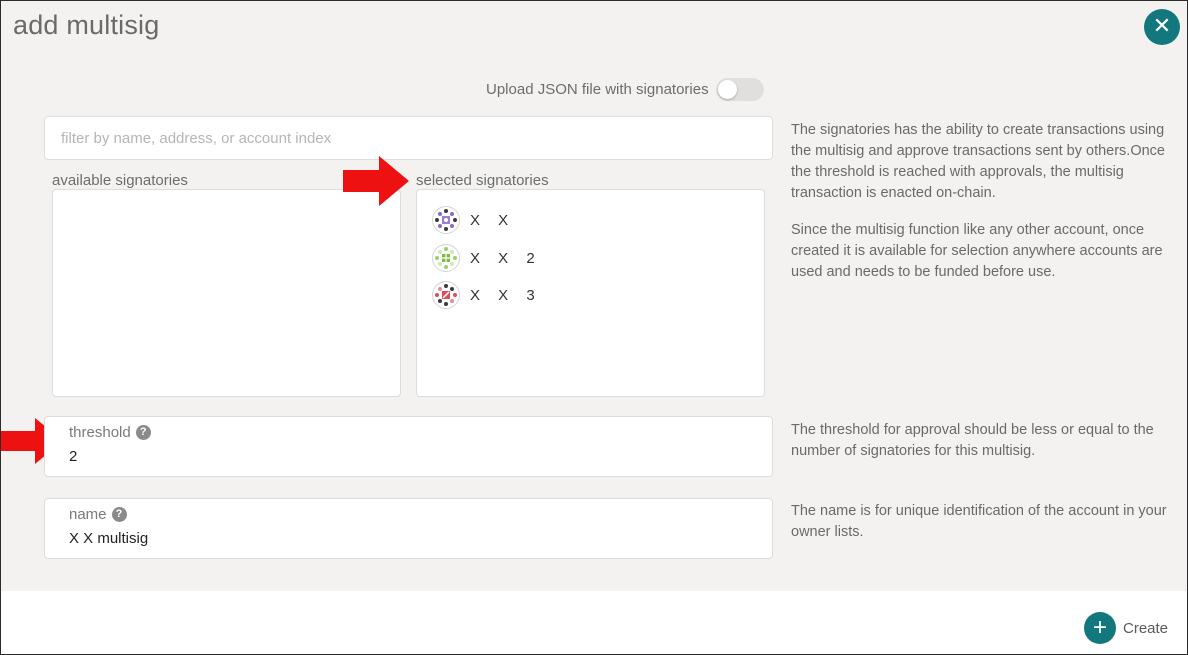  What do you see at coordinates (446, 258) in the screenshot?
I see `identicon-green-icon` at bounding box center [446, 258].